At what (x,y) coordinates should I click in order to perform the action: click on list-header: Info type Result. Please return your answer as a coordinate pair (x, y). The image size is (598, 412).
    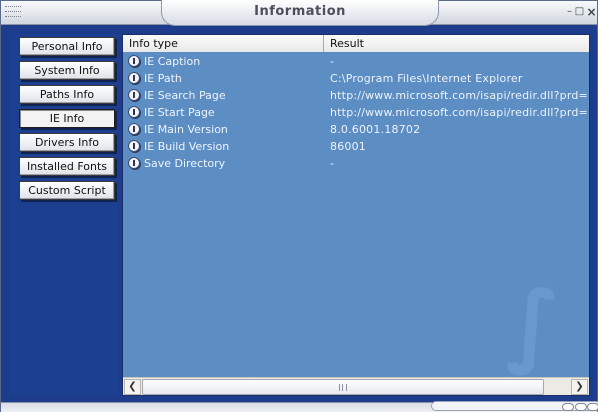
    Looking at the image, I should click on (356, 43).